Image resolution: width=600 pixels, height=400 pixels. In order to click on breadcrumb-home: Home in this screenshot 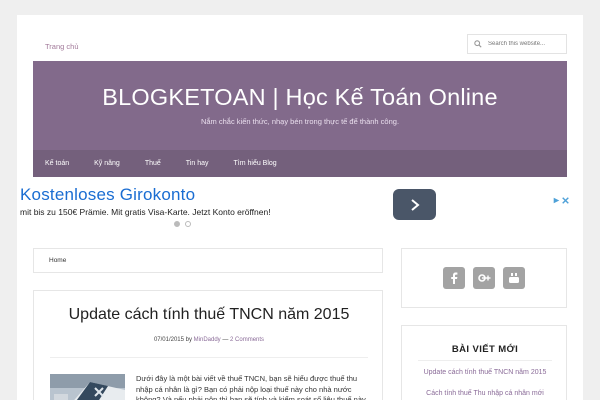, I will do `click(57, 260)`.